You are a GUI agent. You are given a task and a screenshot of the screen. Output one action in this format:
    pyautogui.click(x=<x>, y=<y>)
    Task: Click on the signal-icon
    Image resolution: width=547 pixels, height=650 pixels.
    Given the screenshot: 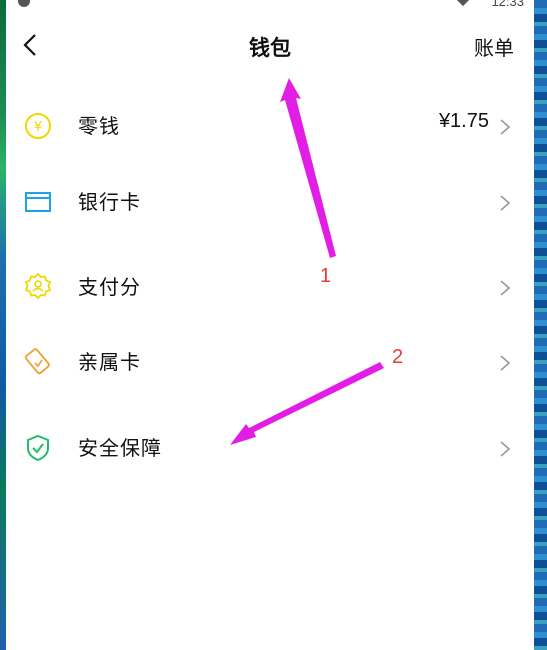 What is the action you would take?
    pyautogui.click(x=463, y=3)
    